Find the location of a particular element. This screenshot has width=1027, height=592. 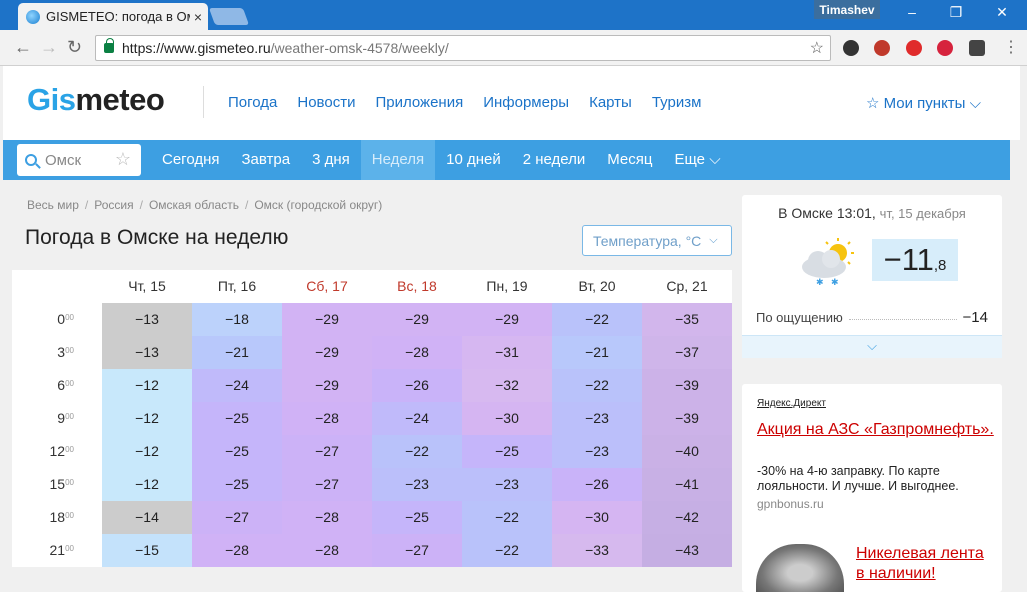

temperature-cell: −30 is located at coordinates (597, 517).